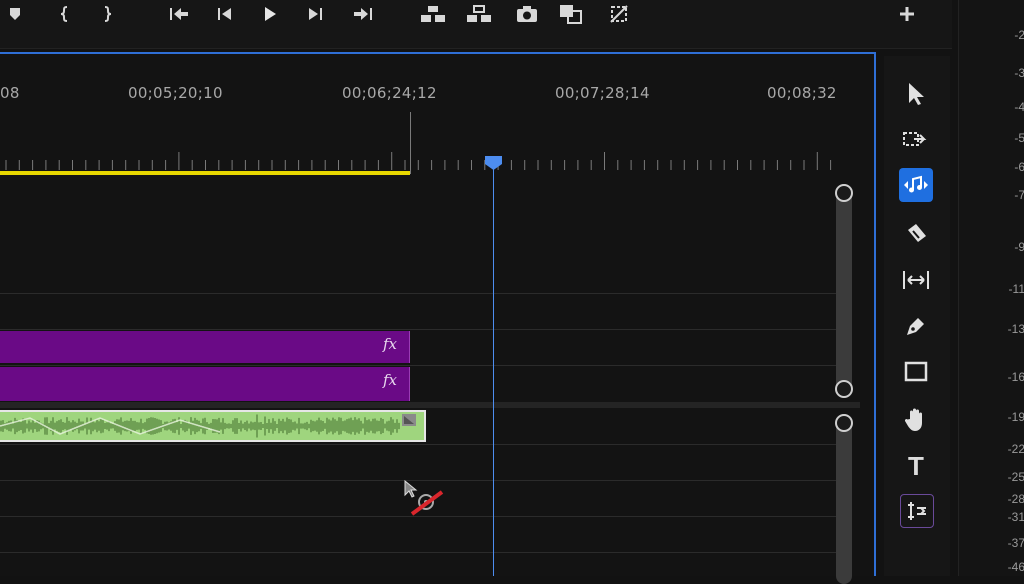 This screenshot has height=584, width=1024. I want to click on meter-scale-label: -6, so click(1019, 167).